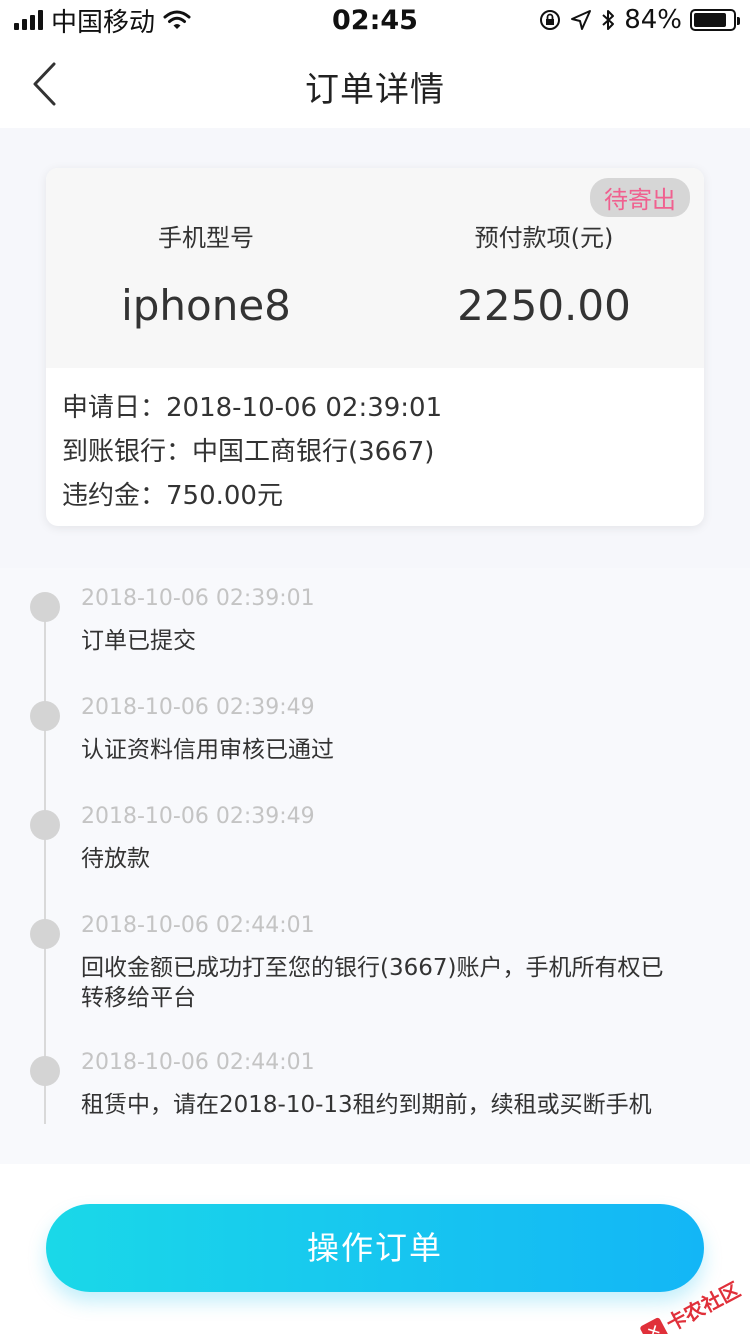 The image size is (750, 1334). Describe the element at coordinates (544, 274) in the screenshot. I see `prepay-column: 预付款项(元) 2250.00` at that location.